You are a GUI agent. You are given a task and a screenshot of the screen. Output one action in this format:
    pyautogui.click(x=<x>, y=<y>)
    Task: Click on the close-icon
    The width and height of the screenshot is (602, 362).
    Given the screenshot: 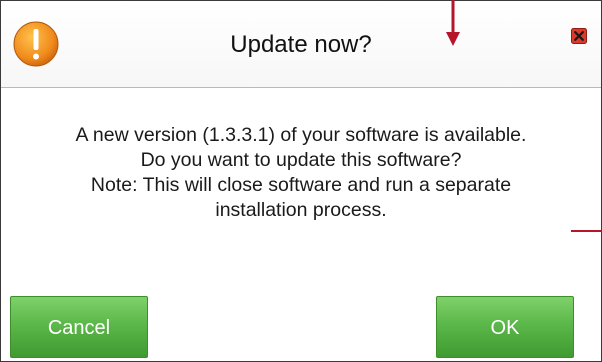 What is the action you would take?
    pyautogui.click(x=579, y=36)
    